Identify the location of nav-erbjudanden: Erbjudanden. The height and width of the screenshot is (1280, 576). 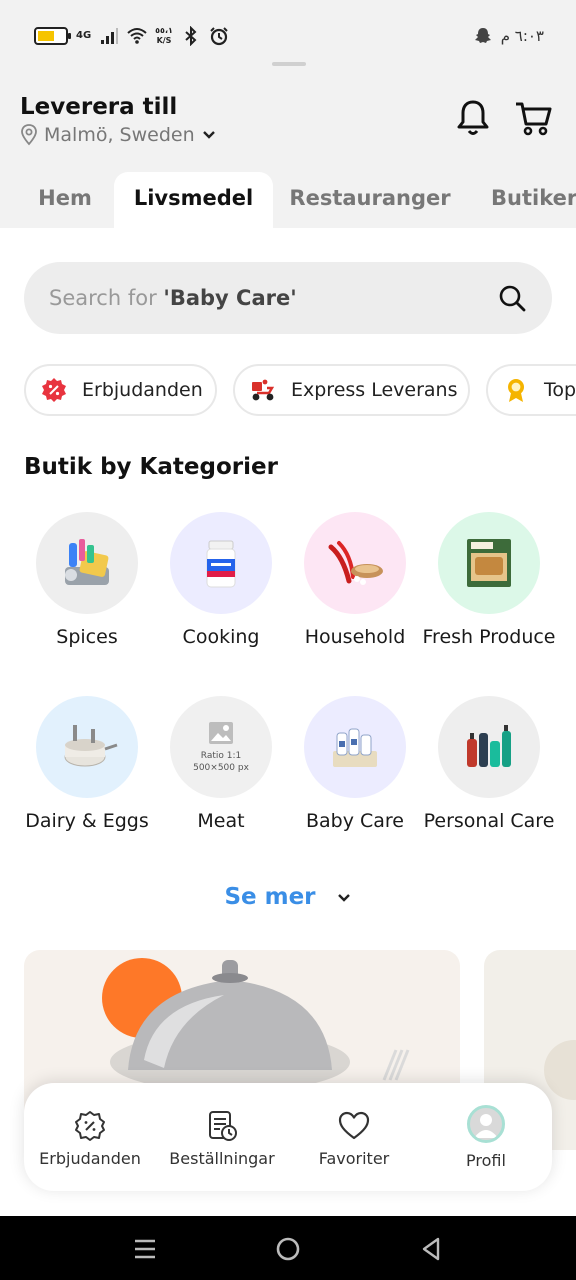
(90, 1138).